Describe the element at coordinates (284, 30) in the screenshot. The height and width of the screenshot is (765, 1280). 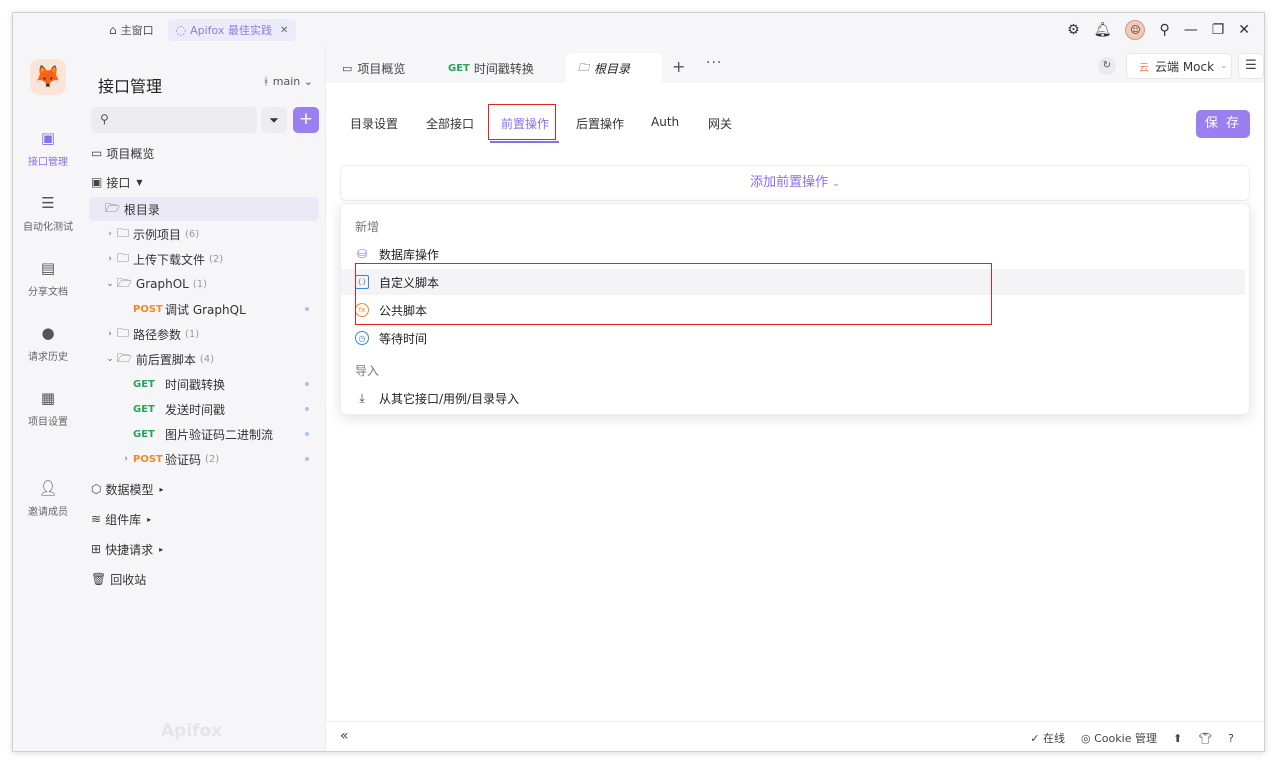
I see `close-icon: ✕` at that location.